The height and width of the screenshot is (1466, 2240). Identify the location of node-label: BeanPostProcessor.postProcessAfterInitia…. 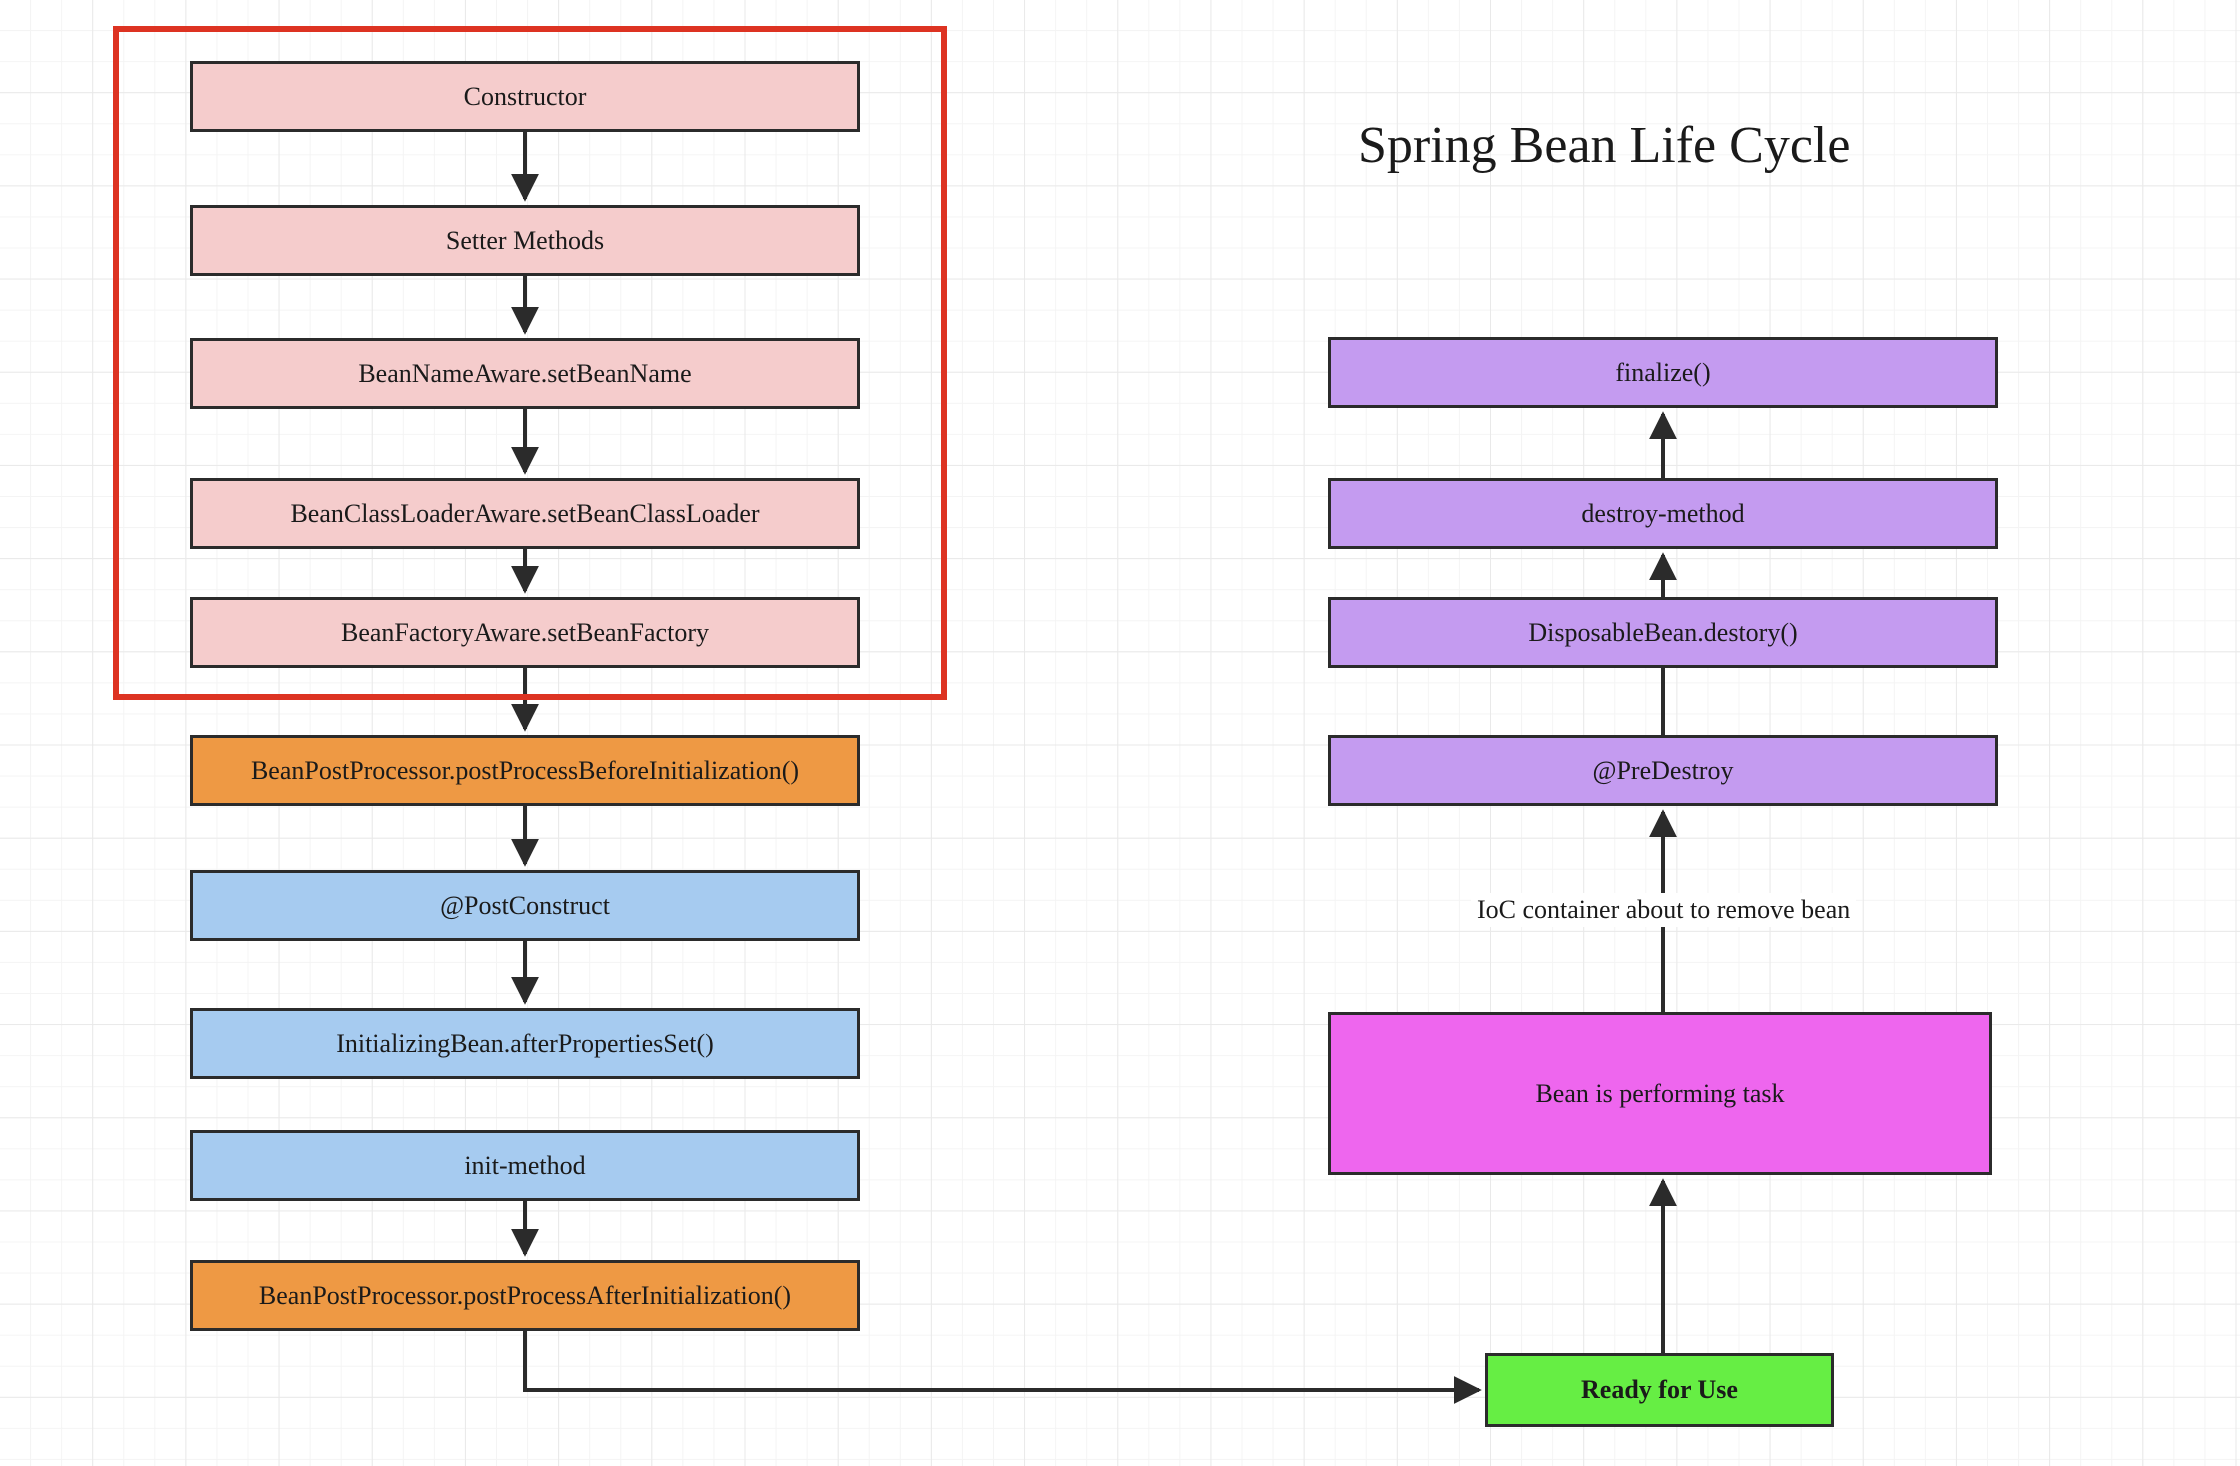
(525, 1295).